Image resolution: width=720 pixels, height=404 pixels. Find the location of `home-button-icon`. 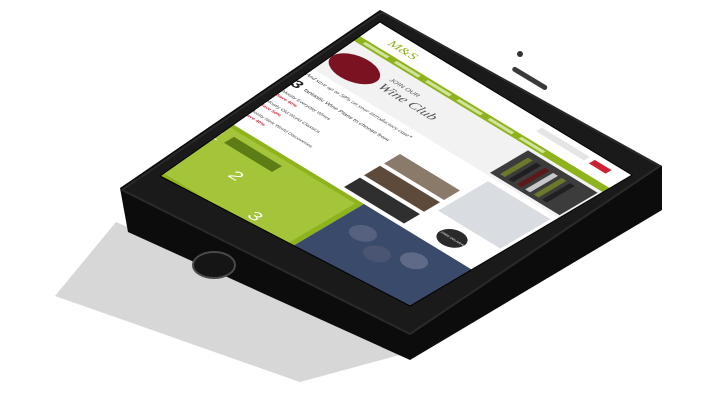

home-button-icon is located at coordinates (214, 265).